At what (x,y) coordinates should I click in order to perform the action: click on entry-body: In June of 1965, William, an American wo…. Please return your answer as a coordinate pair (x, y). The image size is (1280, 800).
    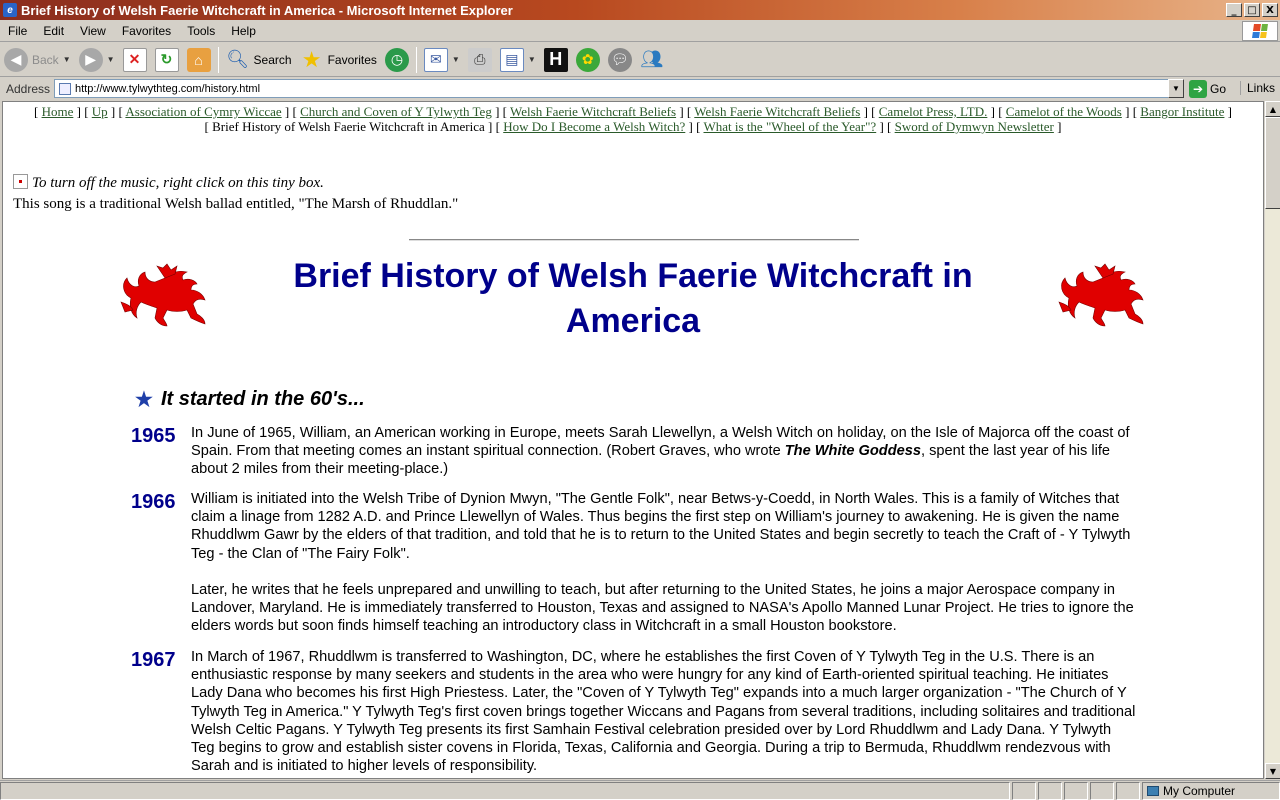
    Looking at the image, I should click on (663, 451).